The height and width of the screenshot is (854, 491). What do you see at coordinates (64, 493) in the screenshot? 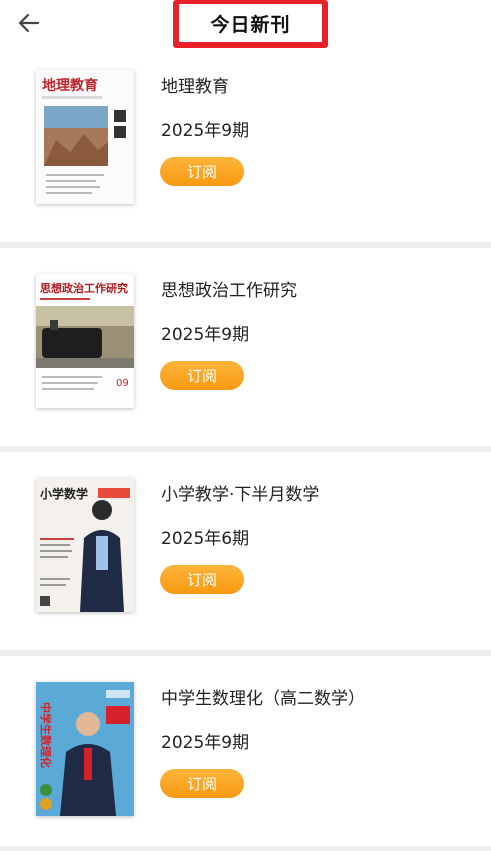
I see `cover-title: 小学数学` at bounding box center [64, 493].